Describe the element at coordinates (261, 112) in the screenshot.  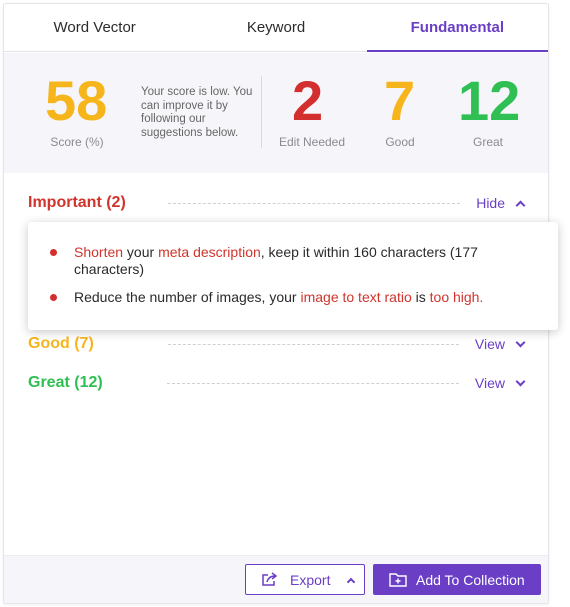
I see `divider` at that location.